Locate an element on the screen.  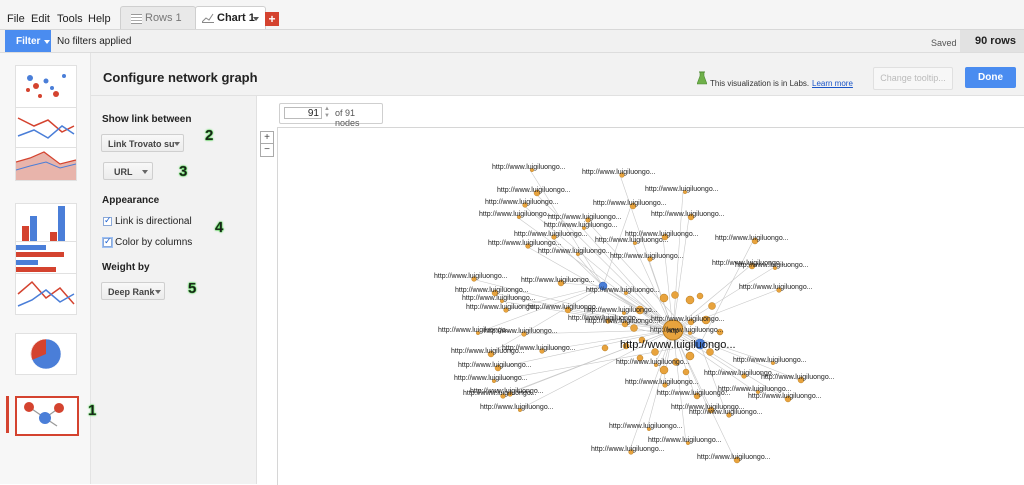
graph-hub-label: http is located at coordinates (673, 331).